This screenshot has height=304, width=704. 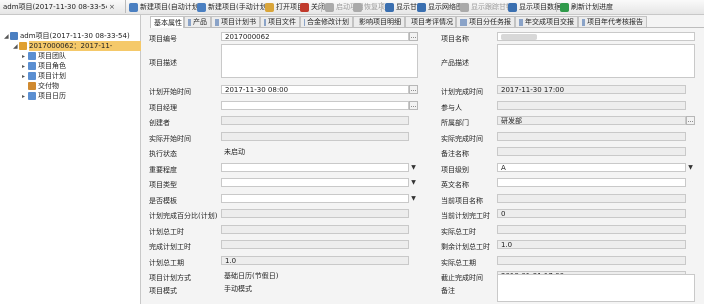 I want to click on tab-7: 项目分任务报, so click(x=485, y=21).